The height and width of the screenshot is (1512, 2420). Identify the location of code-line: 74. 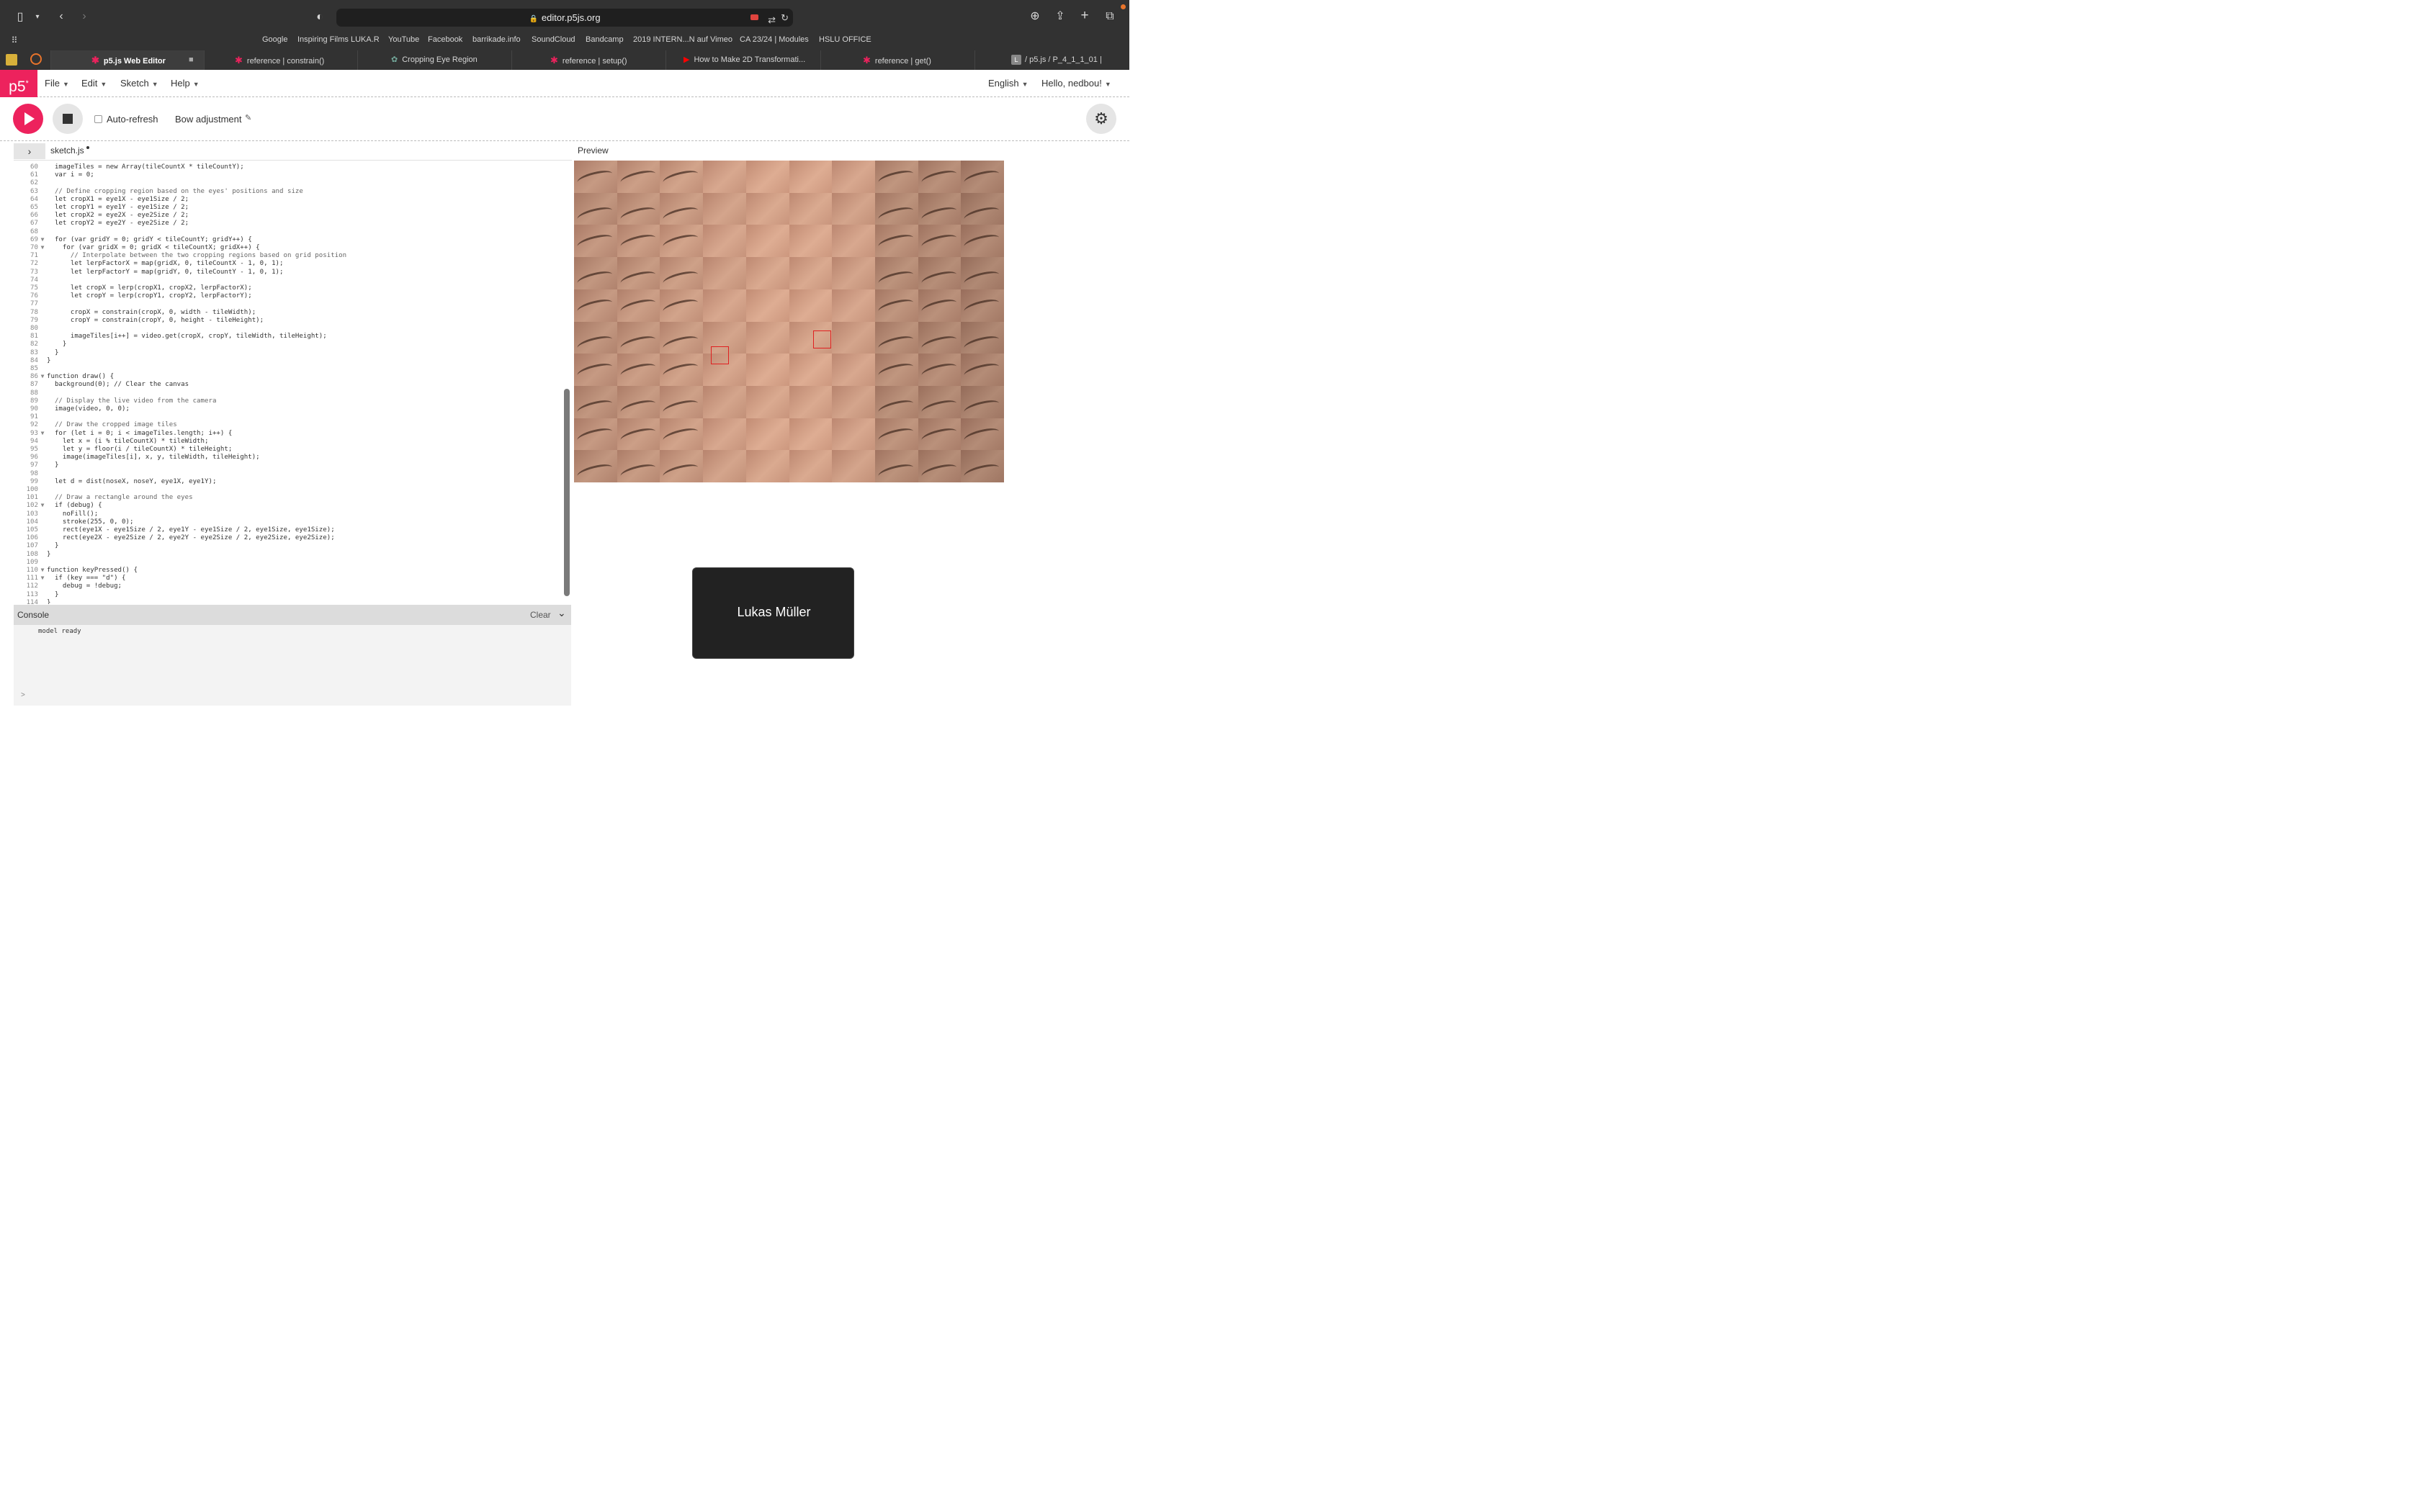
(30, 280).